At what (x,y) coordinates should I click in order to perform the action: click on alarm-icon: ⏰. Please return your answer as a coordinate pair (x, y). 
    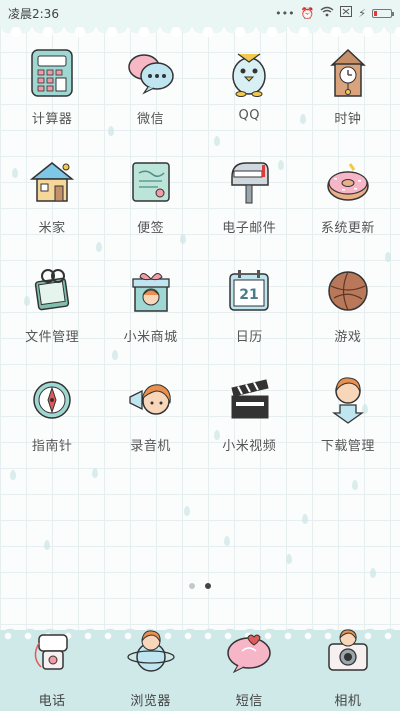
    Looking at the image, I should click on (307, 13).